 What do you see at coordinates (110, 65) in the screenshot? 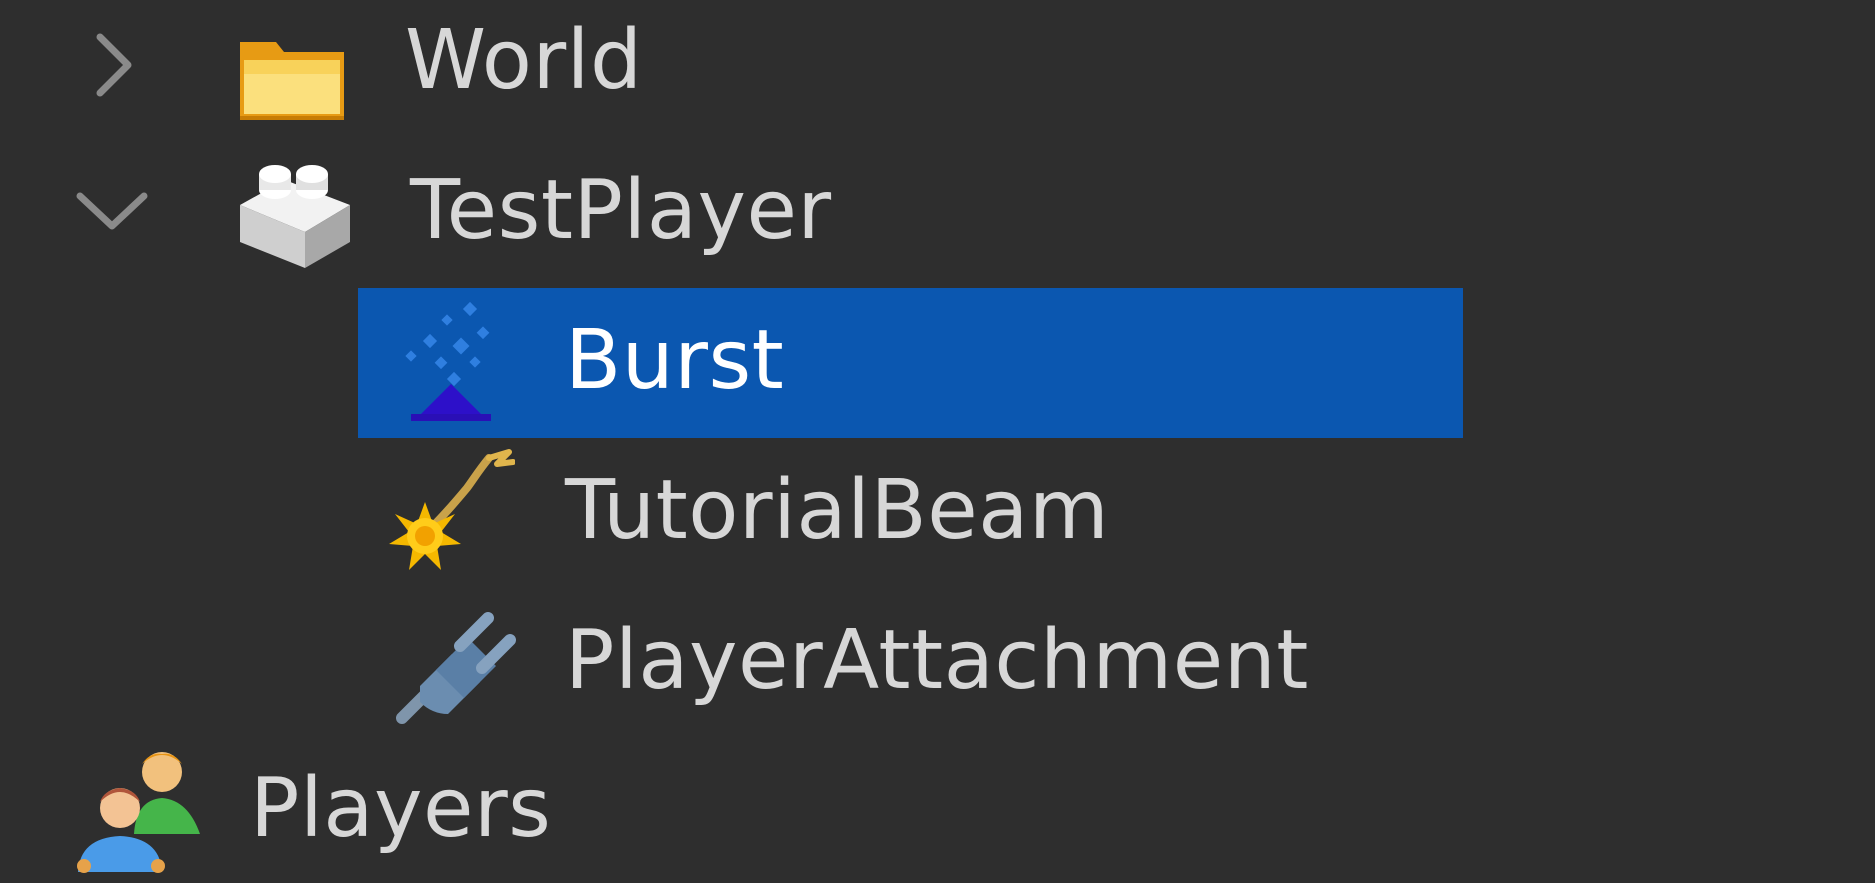
I see `chevron-right-icon` at bounding box center [110, 65].